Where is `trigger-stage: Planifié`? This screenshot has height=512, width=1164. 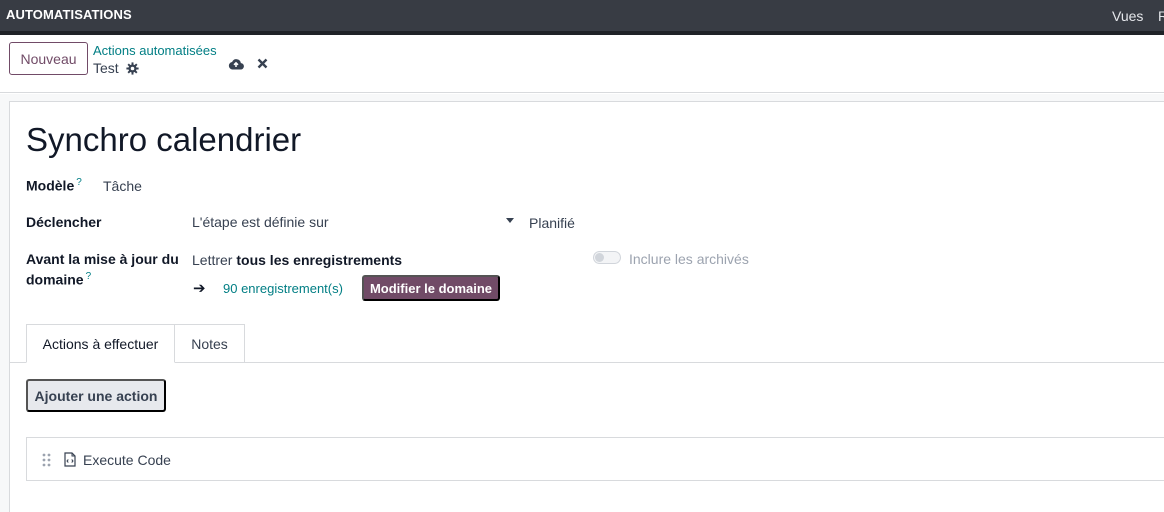 trigger-stage: Planifié is located at coordinates (552, 223).